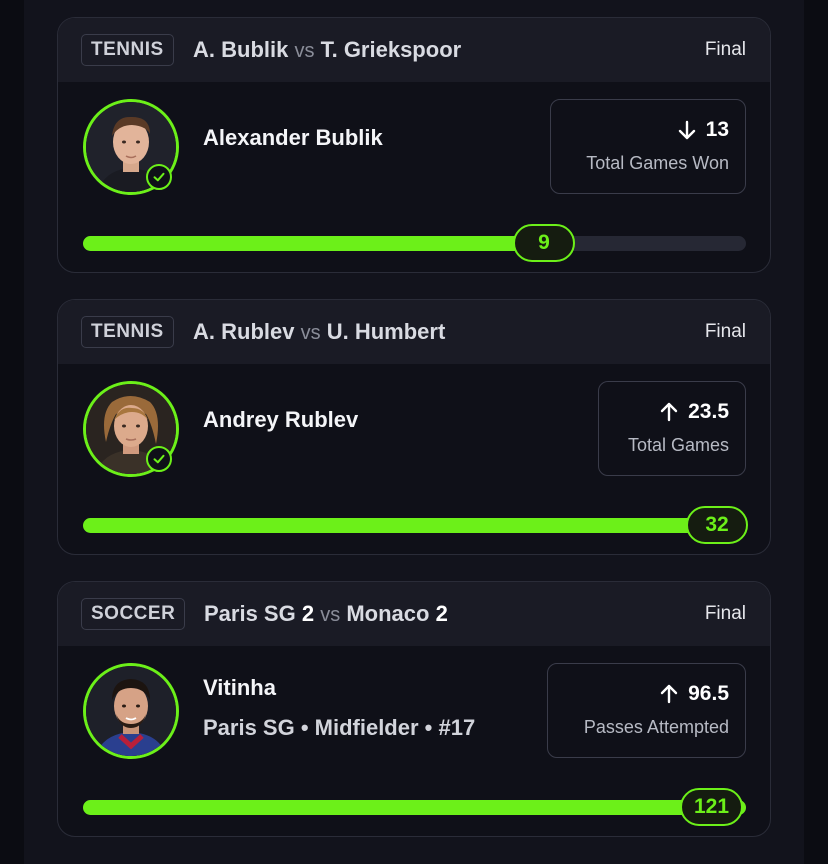 The height and width of the screenshot is (864, 828). I want to click on stat-line-value: 23.5, so click(708, 411).